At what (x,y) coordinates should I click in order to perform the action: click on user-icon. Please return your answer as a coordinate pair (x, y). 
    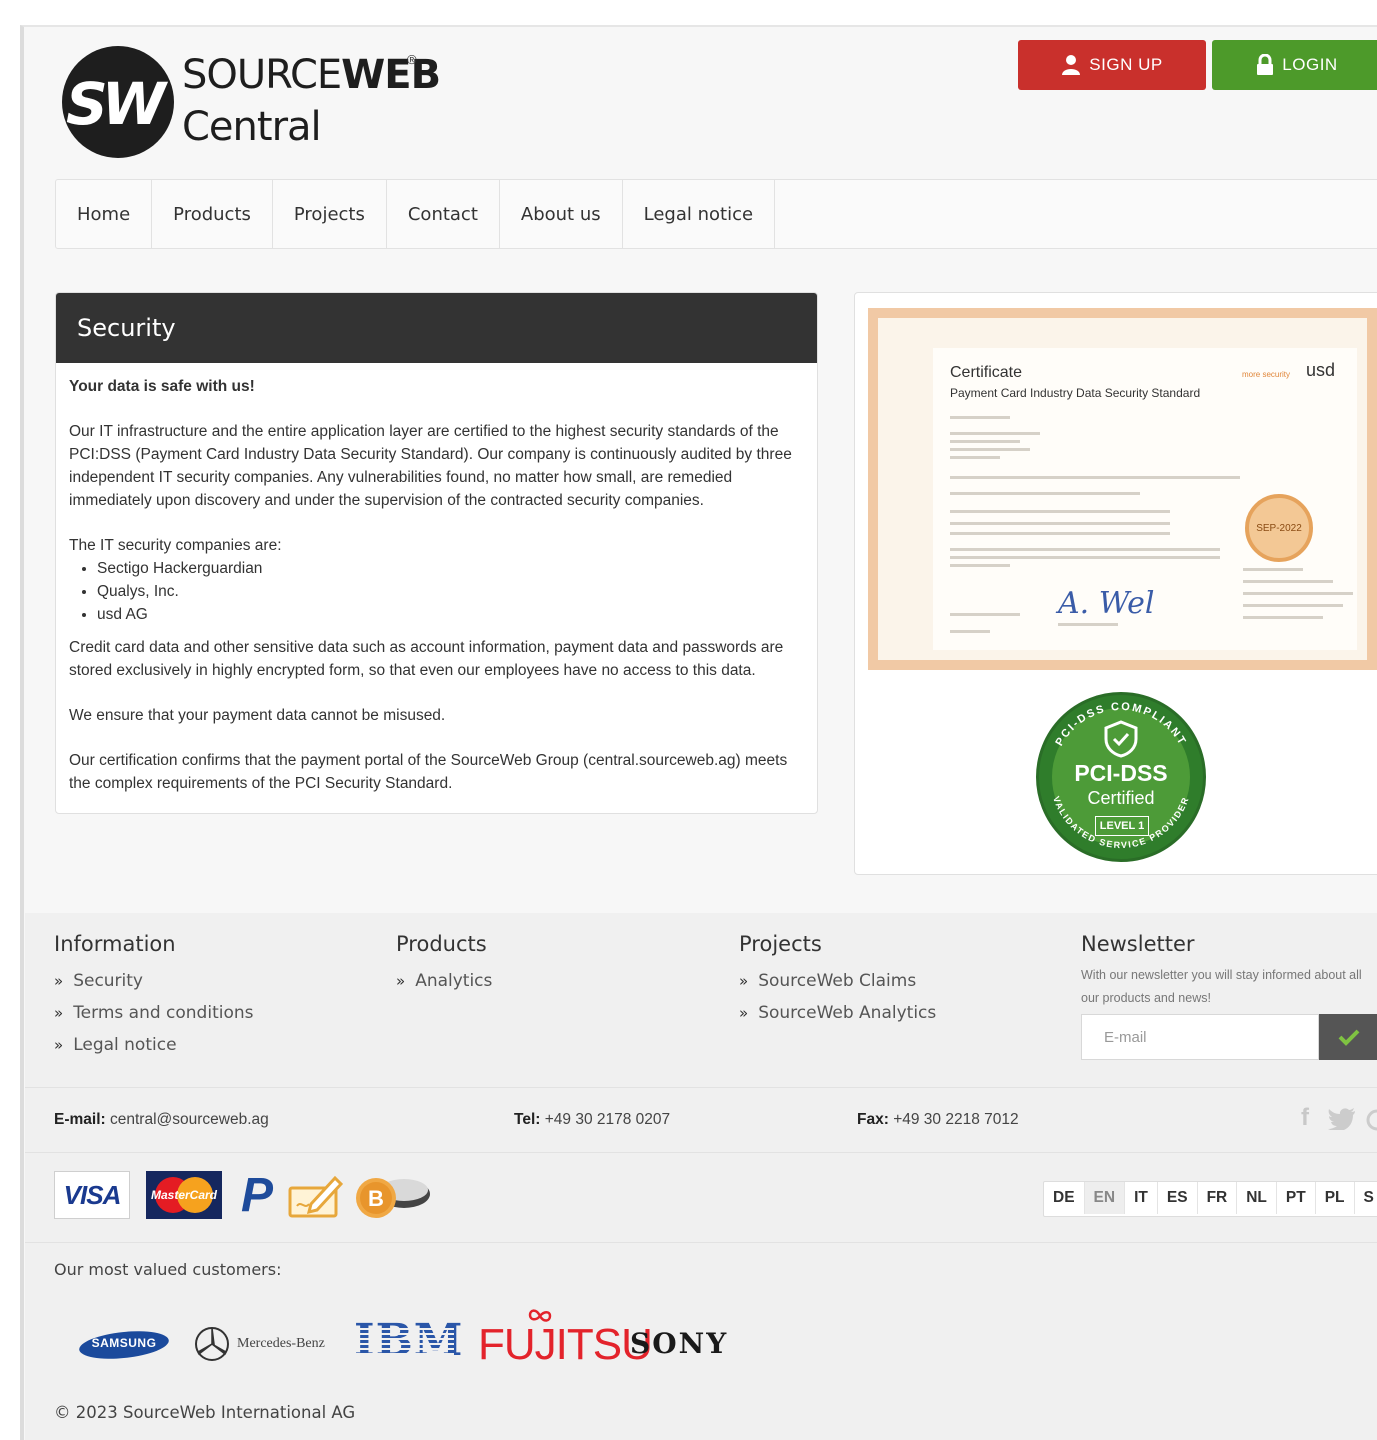
    Looking at the image, I should click on (1071, 65).